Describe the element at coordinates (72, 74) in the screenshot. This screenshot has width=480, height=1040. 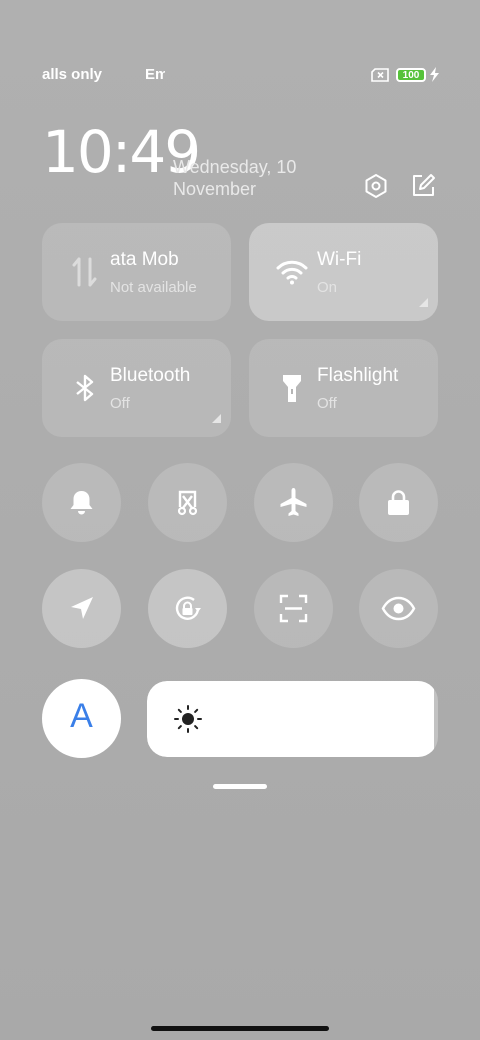
I see `carrier-label: alls only` at that location.